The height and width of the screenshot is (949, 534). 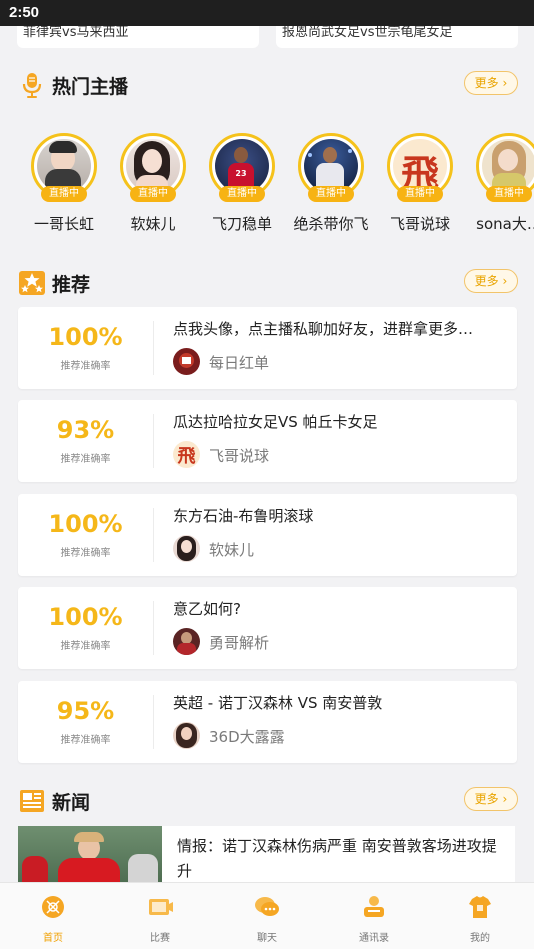 I want to click on tab-label: 首页, so click(x=53, y=938).